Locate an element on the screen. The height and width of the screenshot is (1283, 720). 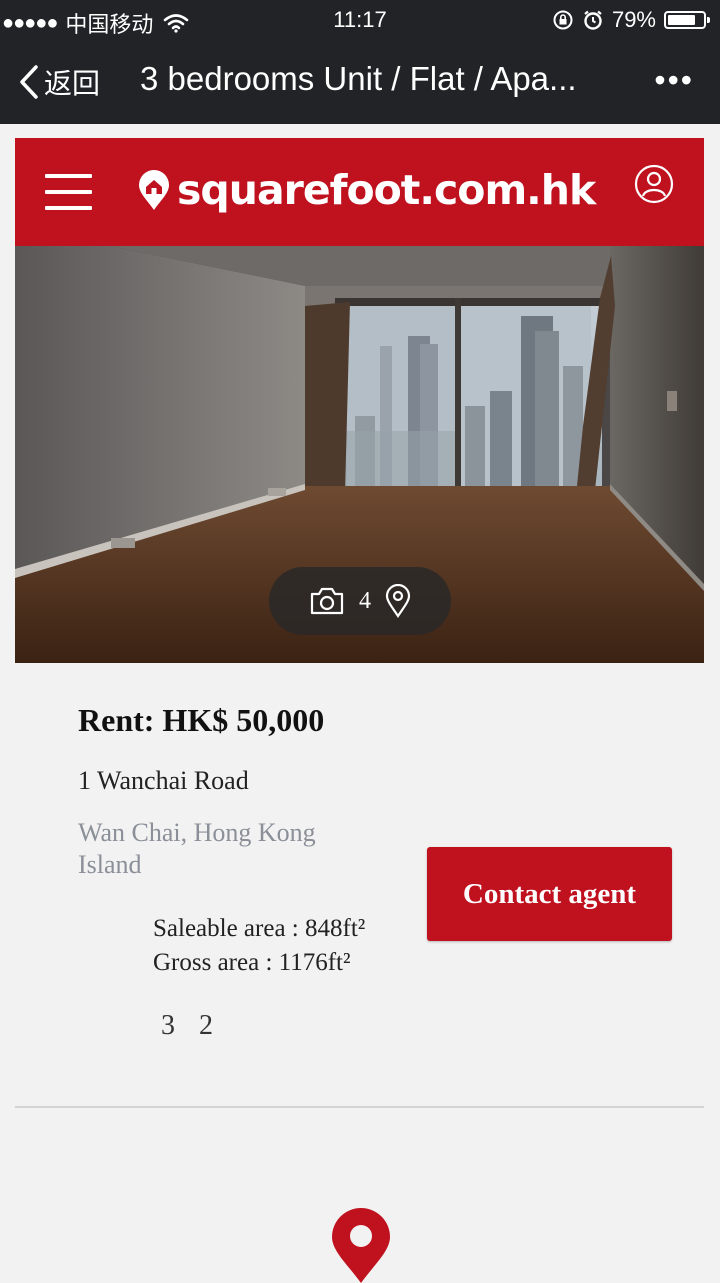
battery-fill is located at coordinates (681, 20).